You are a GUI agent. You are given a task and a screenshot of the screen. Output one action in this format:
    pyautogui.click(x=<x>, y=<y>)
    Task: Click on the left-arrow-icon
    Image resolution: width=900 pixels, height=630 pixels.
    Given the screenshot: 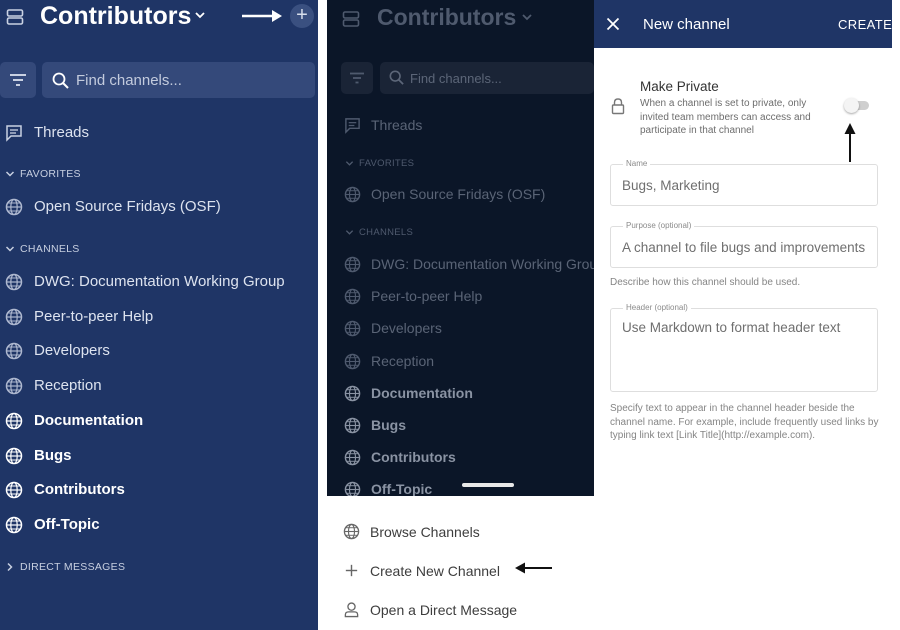 What is the action you would take?
    pyautogui.click(x=533, y=568)
    